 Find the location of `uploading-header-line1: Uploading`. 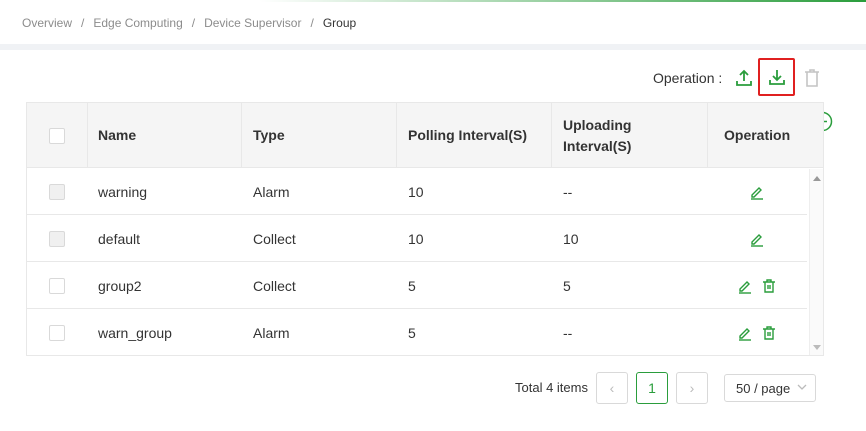

uploading-header-line1: Uploading is located at coordinates (597, 124).